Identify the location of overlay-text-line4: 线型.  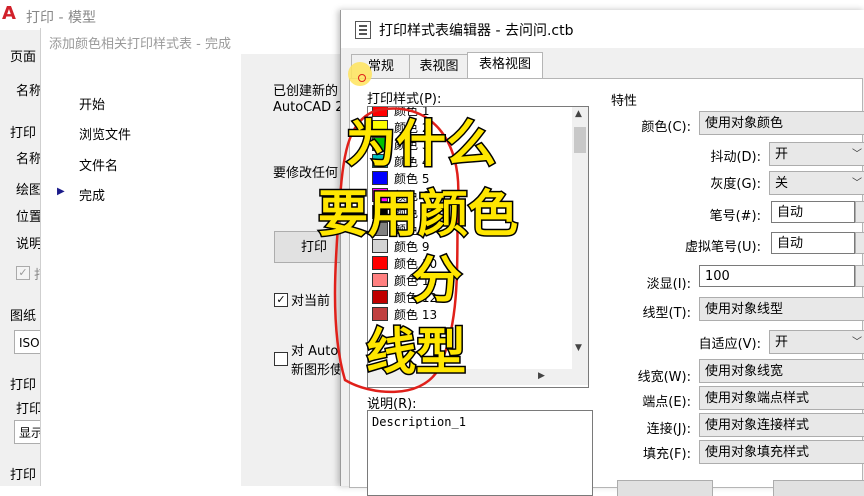
(416, 352).